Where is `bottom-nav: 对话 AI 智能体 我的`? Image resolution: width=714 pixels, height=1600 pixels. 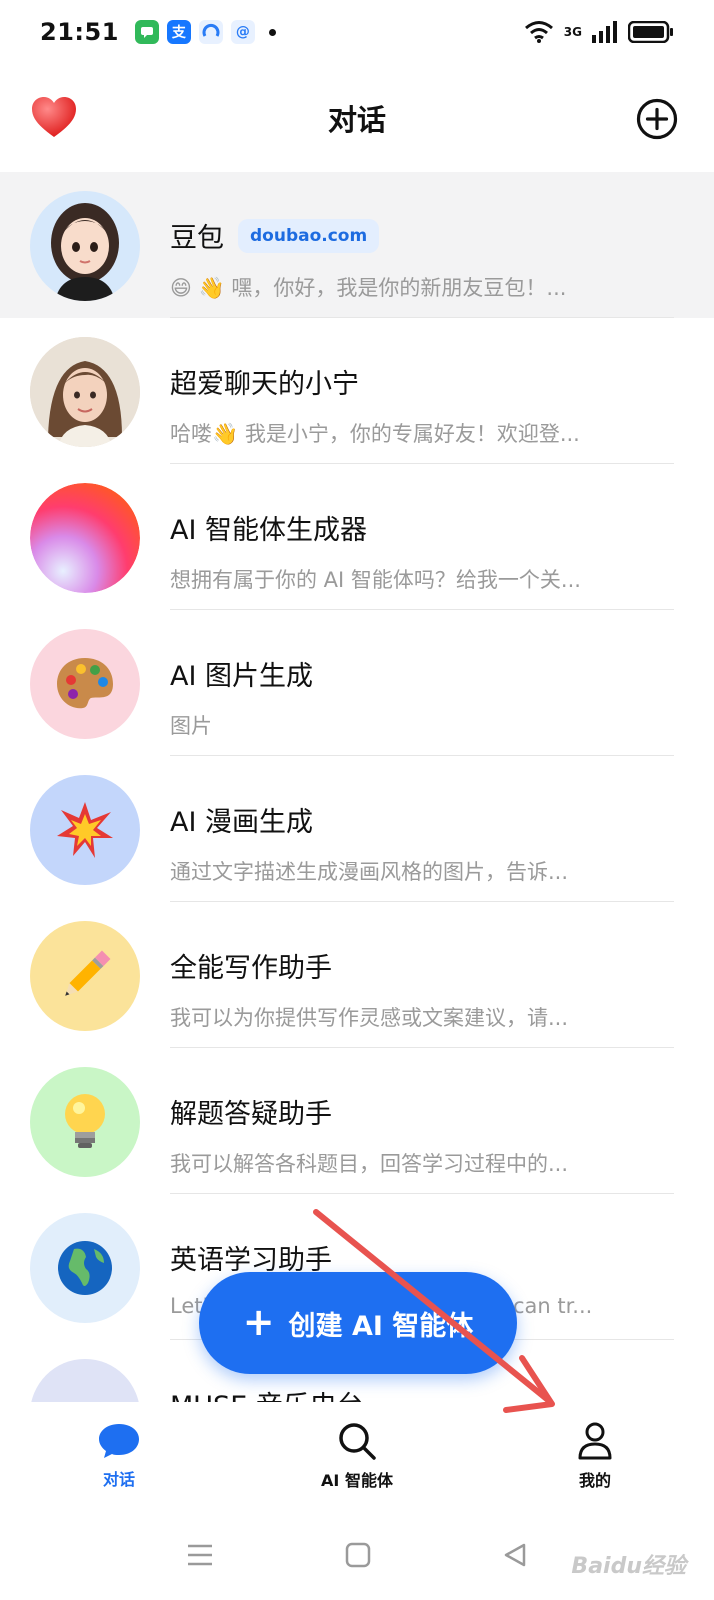 bottom-nav: 对话 AI 智能体 我的 is located at coordinates (357, 1456).